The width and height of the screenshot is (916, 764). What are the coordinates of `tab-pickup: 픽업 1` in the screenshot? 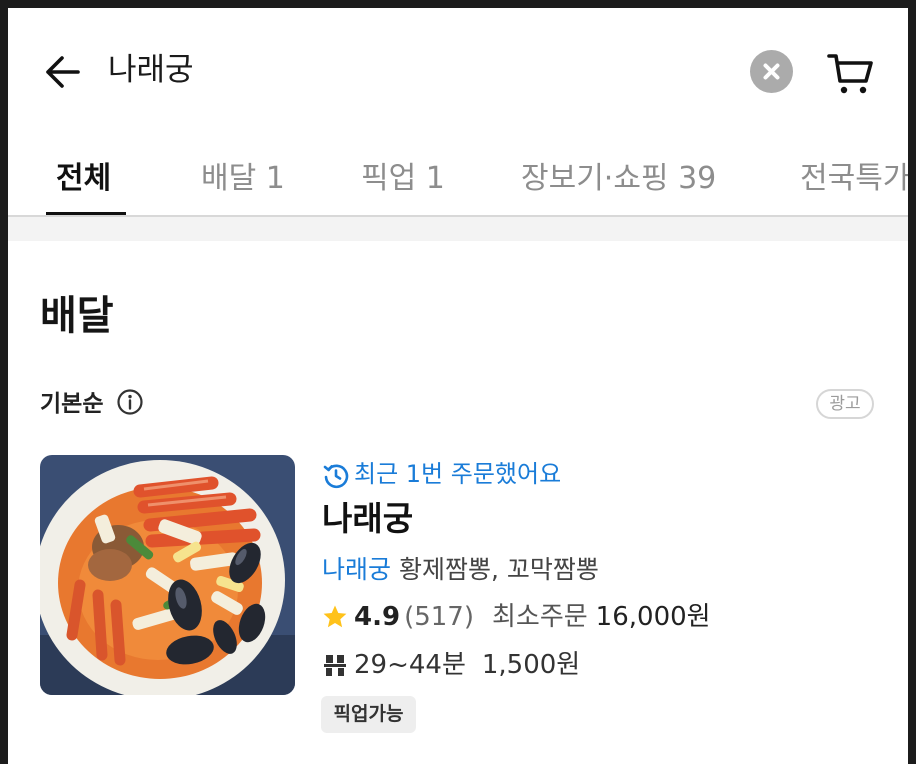 It's located at (403, 179).